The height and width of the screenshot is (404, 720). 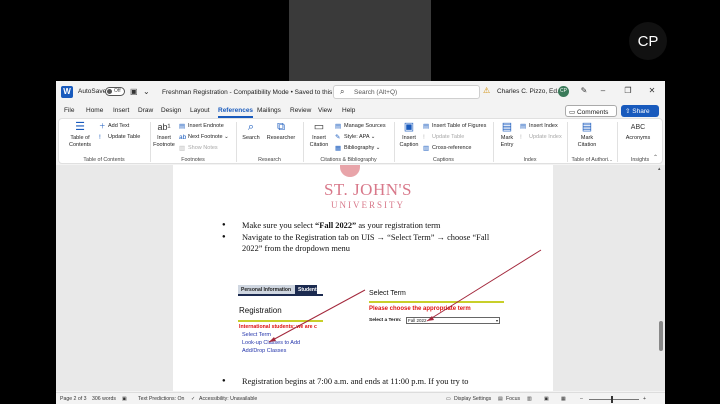 What do you see at coordinates (640, 111) in the screenshot?
I see `share-button: ⇧ Share` at bounding box center [640, 111].